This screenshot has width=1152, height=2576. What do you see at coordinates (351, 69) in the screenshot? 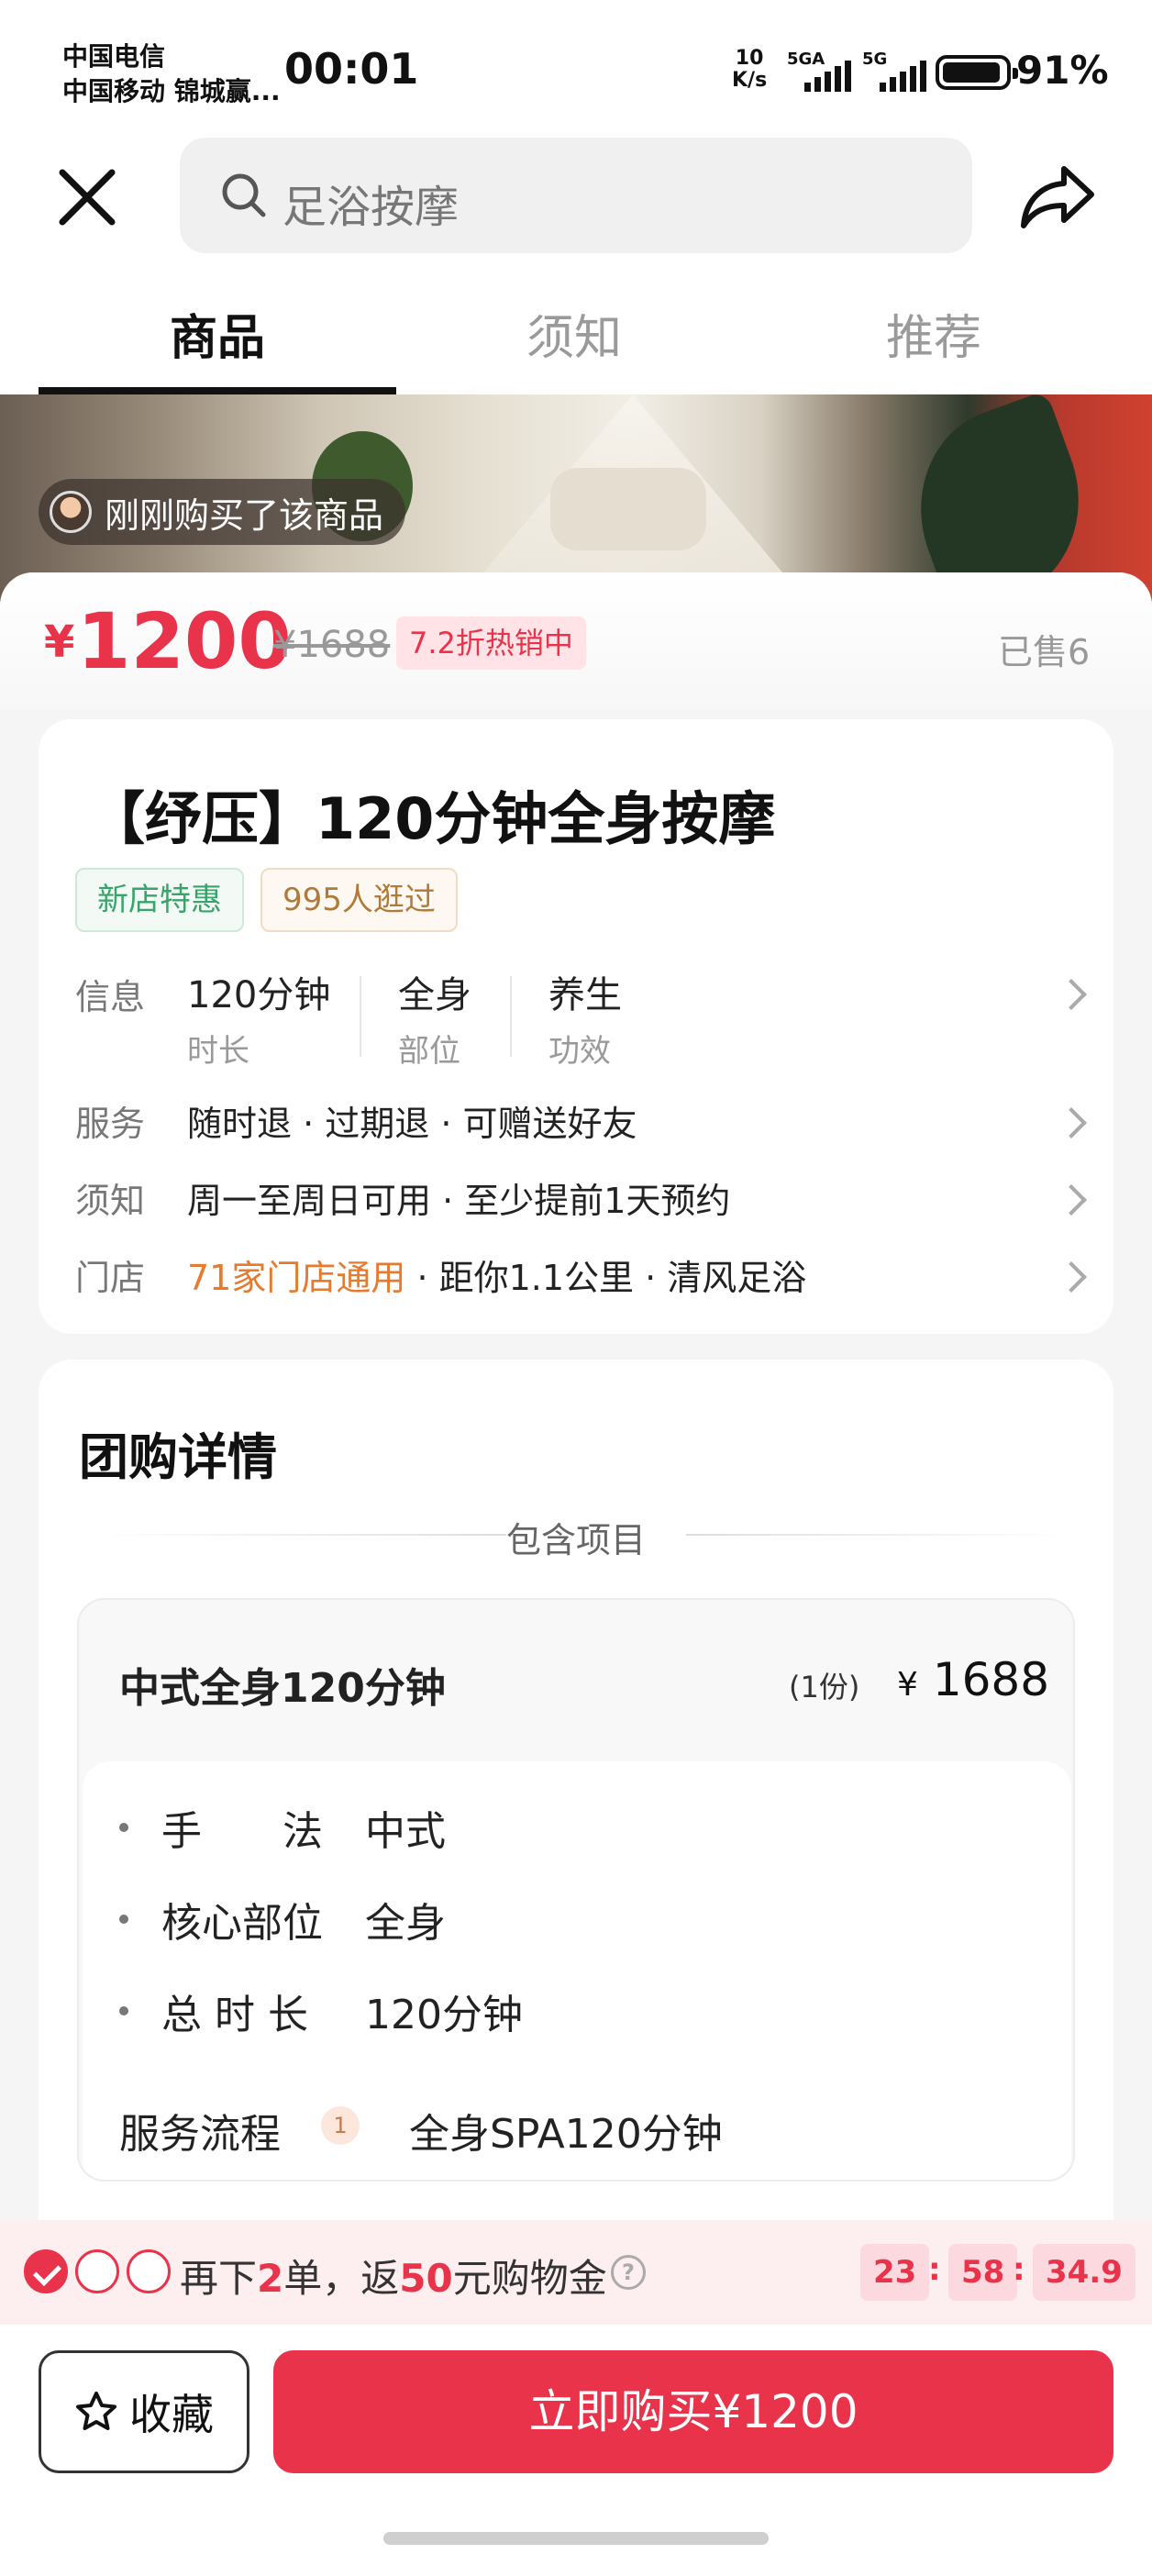
I see `clock: 00:01` at bounding box center [351, 69].